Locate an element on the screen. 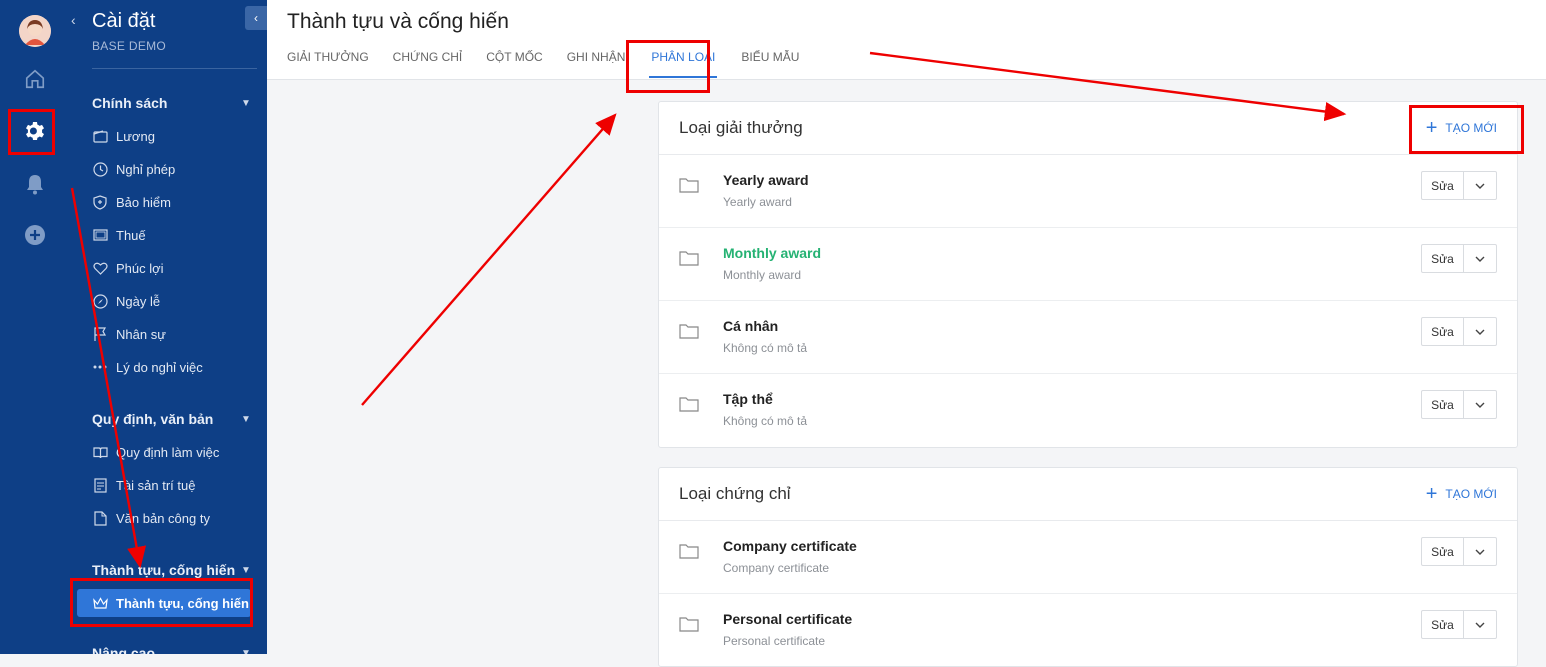 The width and height of the screenshot is (1546, 667). sidebar-item-thue: Thuế is located at coordinates (119, 235).